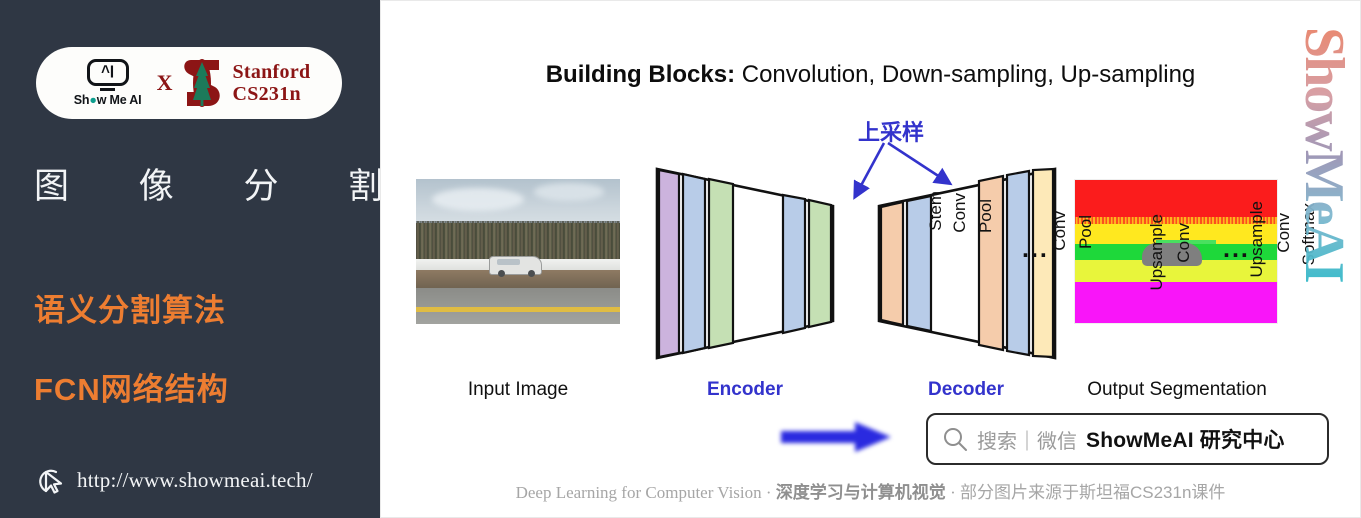 This screenshot has height=518, width=1361. I want to click on photo-road, so click(518, 305).